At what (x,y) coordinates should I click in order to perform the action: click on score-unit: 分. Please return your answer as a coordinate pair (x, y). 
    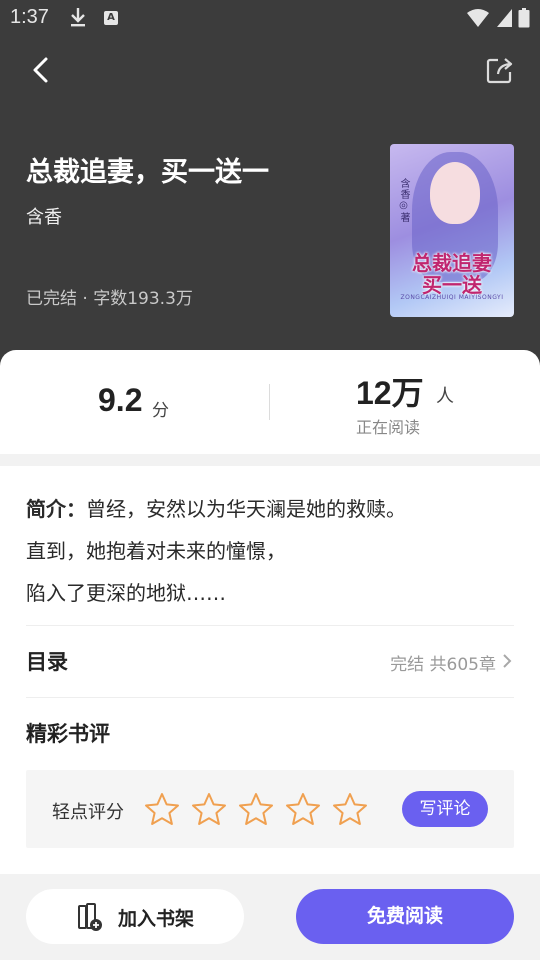
    Looking at the image, I should click on (160, 411).